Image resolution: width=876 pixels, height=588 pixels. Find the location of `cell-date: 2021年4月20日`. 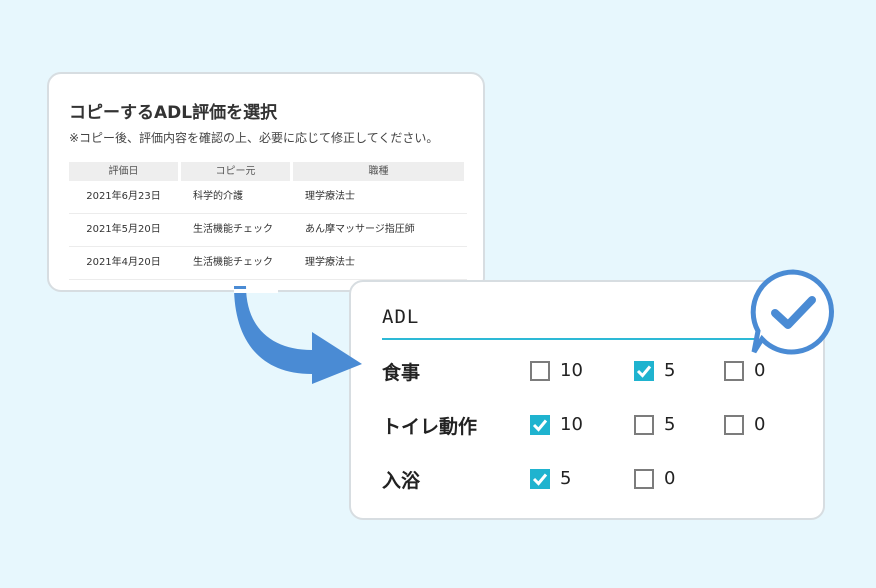

cell-date: 2021年4月20日 is located at coordinates (123, 262).